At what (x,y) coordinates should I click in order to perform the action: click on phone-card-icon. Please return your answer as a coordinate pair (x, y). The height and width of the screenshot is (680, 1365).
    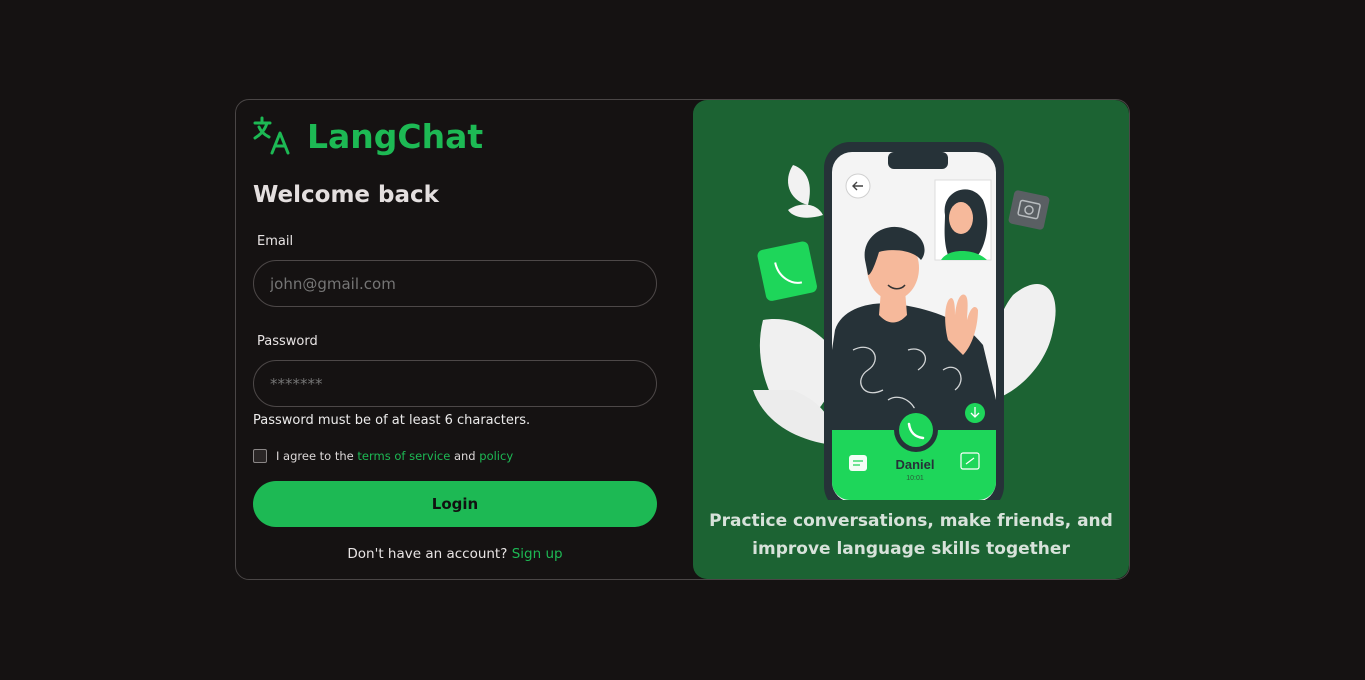
    Looking at the image, I should click on (787, 271).